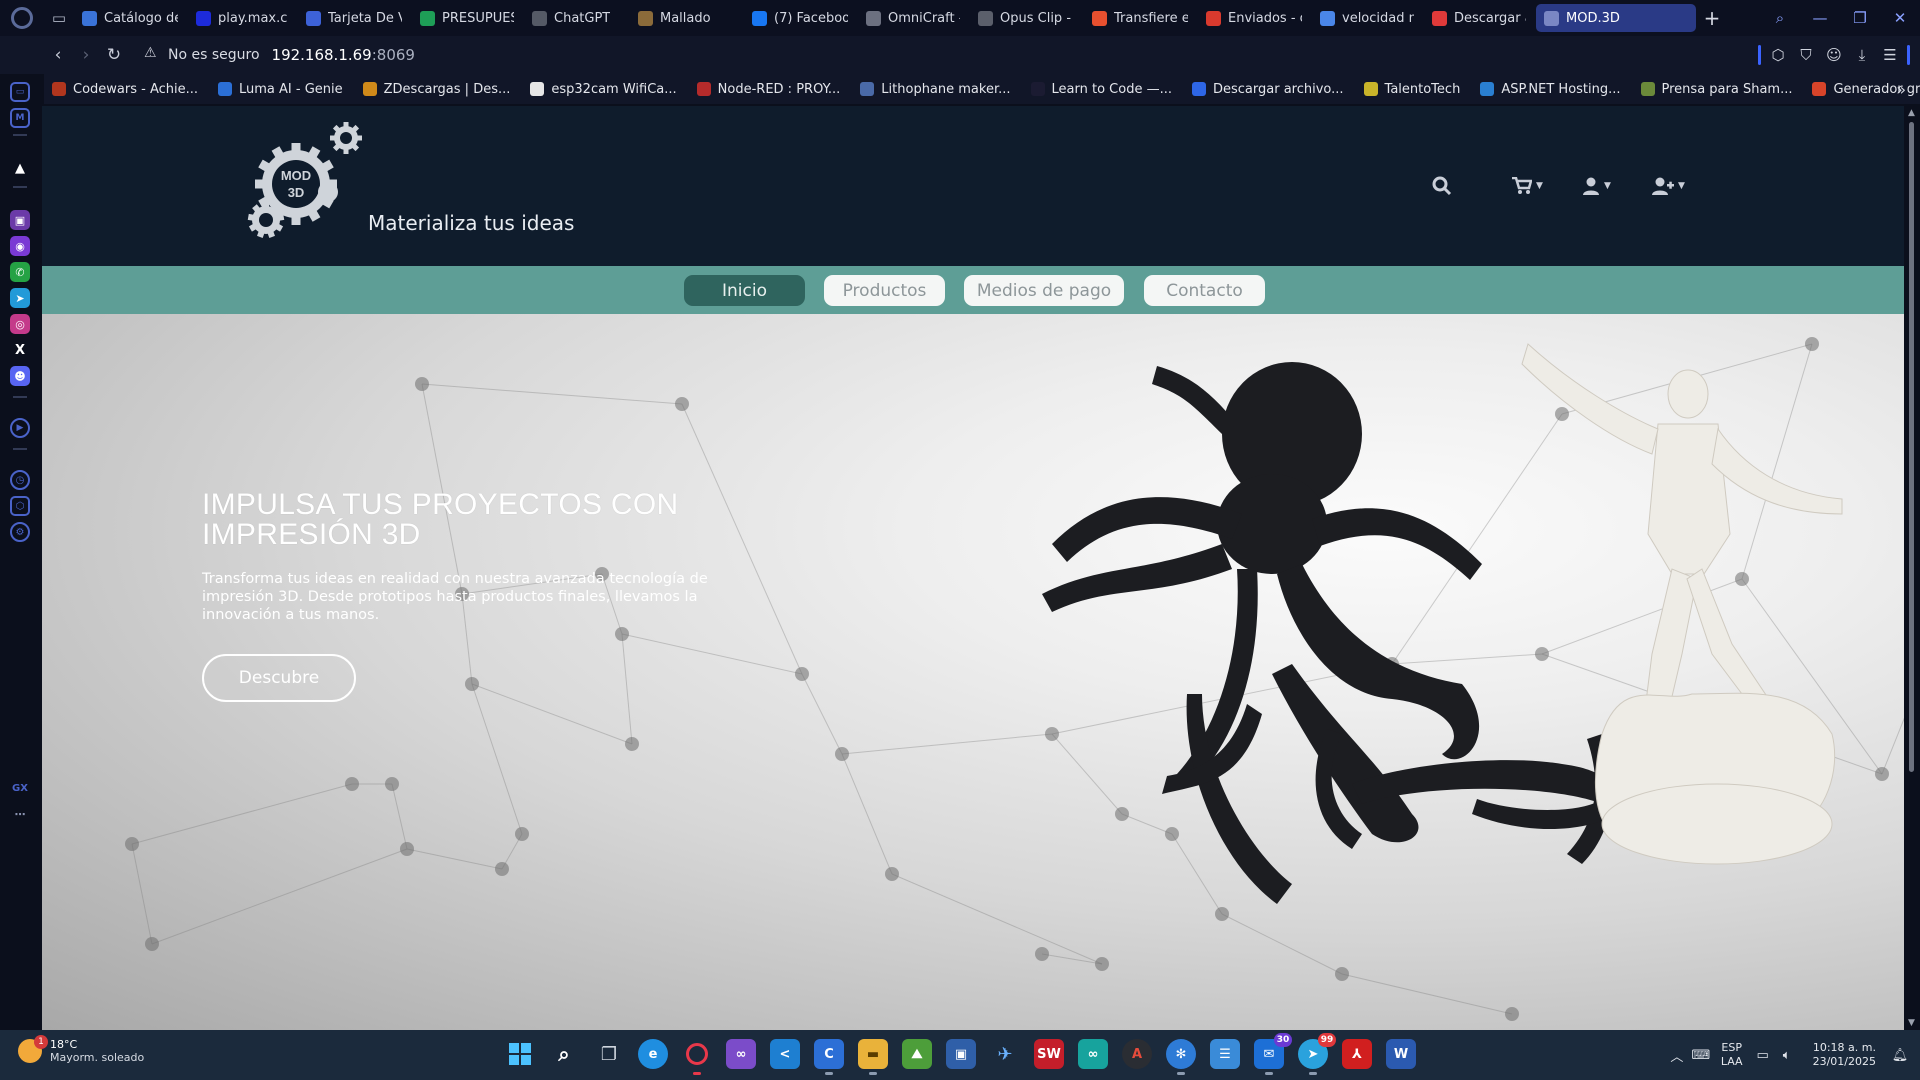 This screenshot has width=1920, height=1080. What do you see at coordinates (961, 1054) in the screenshot?
I see `remote-desktop-icon: ▣` at bounding box center [961, 1054].